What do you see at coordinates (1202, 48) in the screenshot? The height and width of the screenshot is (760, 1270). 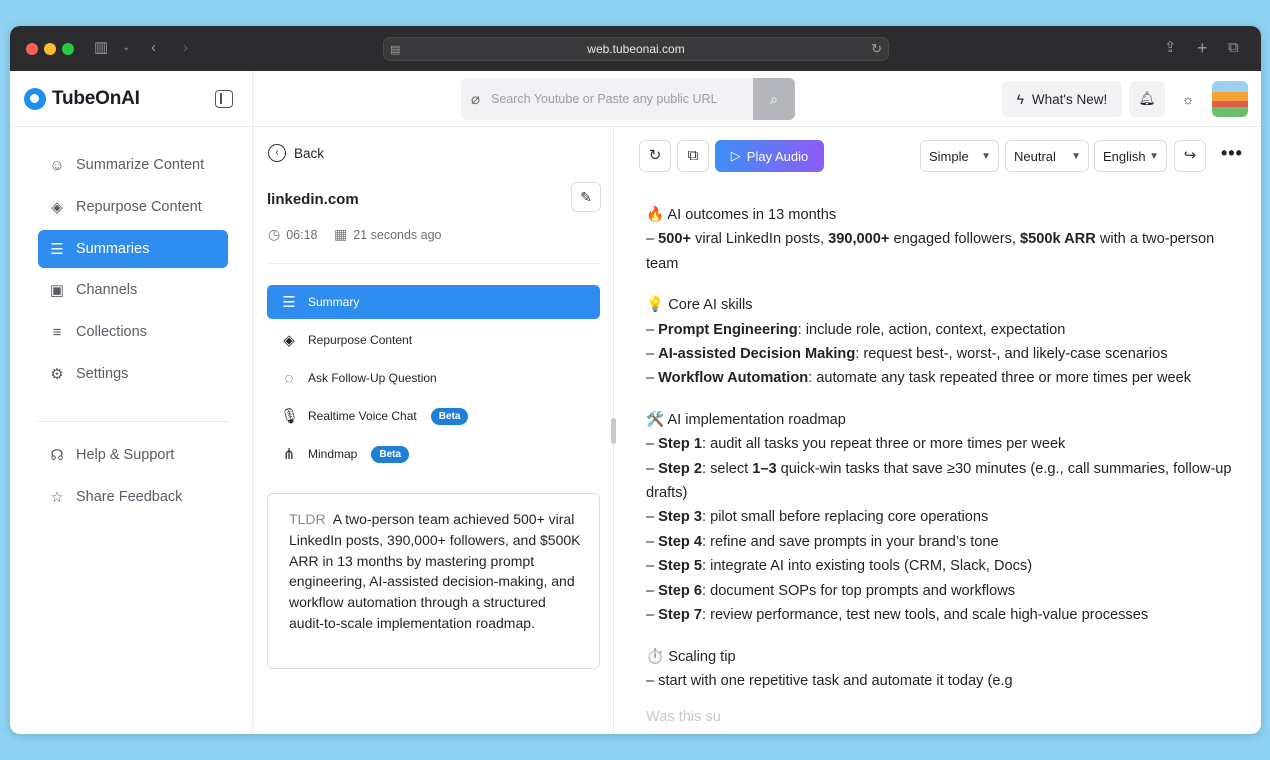 I see `new-tab-icon: +` at bounding box center [1202, 48].